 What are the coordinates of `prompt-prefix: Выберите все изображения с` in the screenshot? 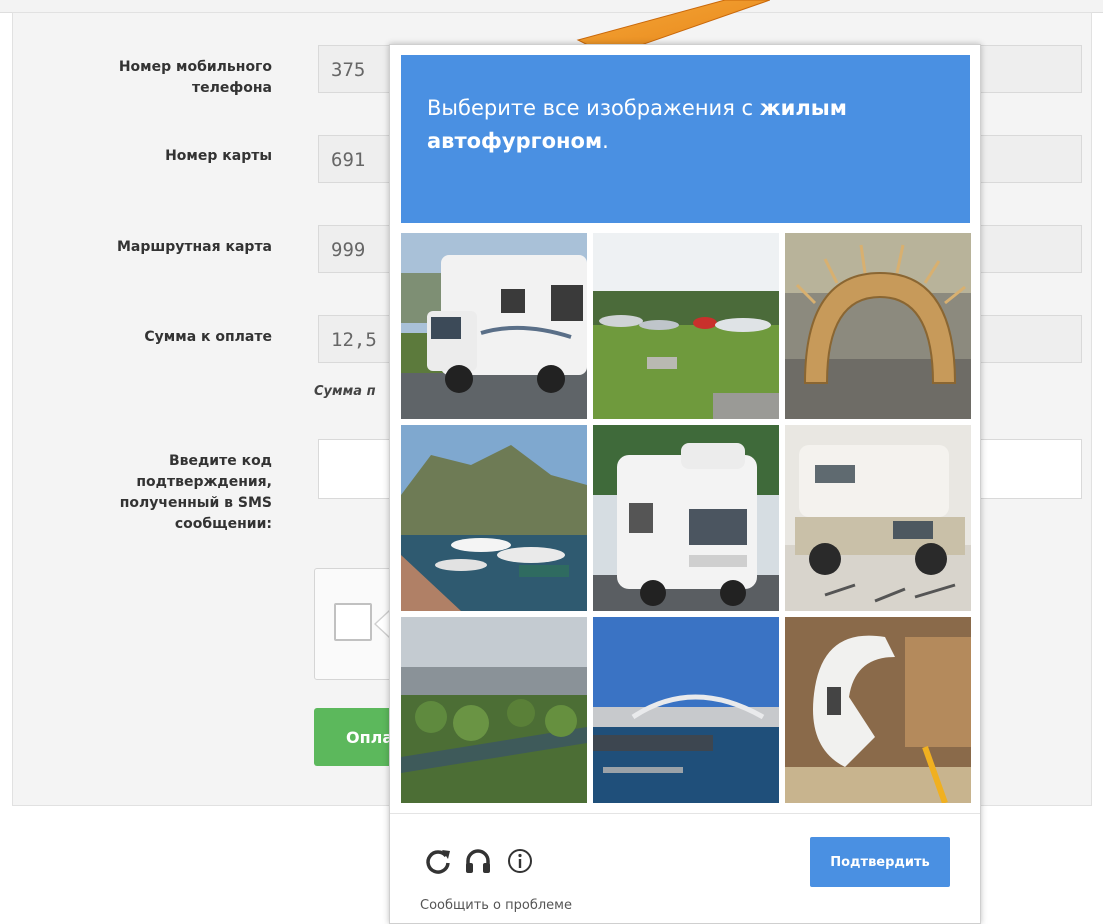 It's located at (593, 108).